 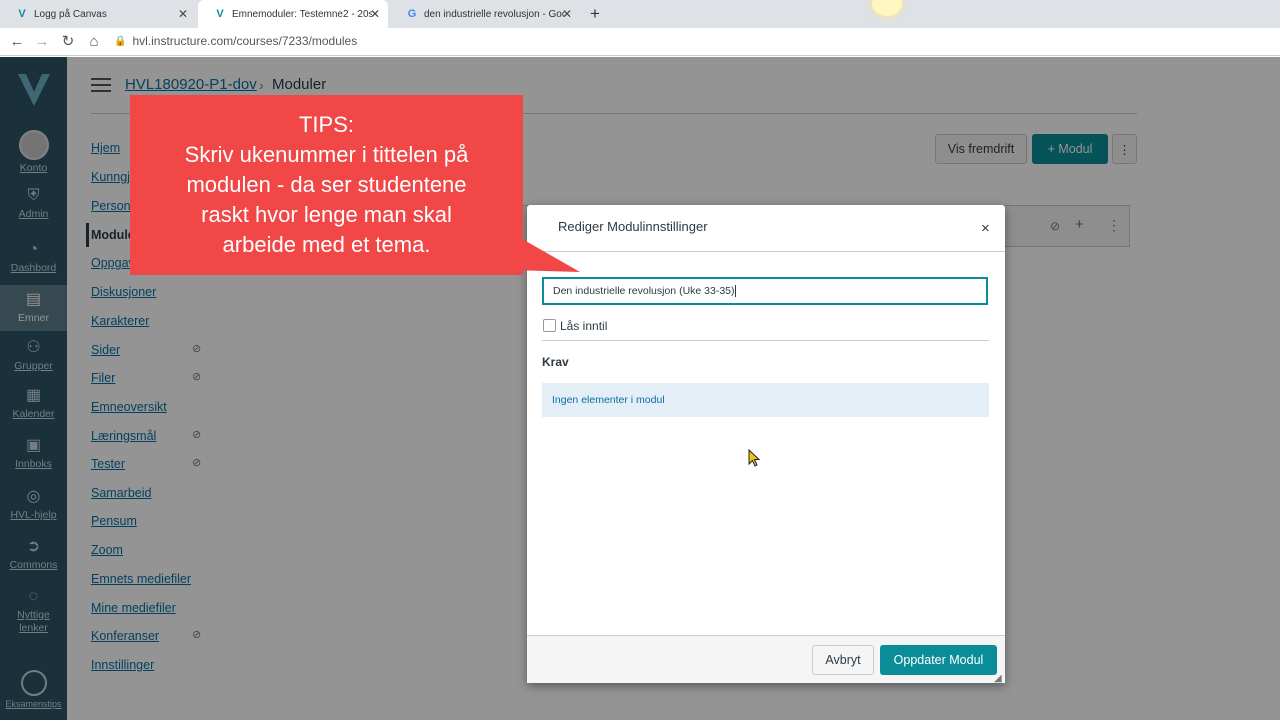 What do you see at coordinates (326, 244) in the screenshot?
I see `tip-line: arbeide med et tema.` at bounding box center [326, 244].